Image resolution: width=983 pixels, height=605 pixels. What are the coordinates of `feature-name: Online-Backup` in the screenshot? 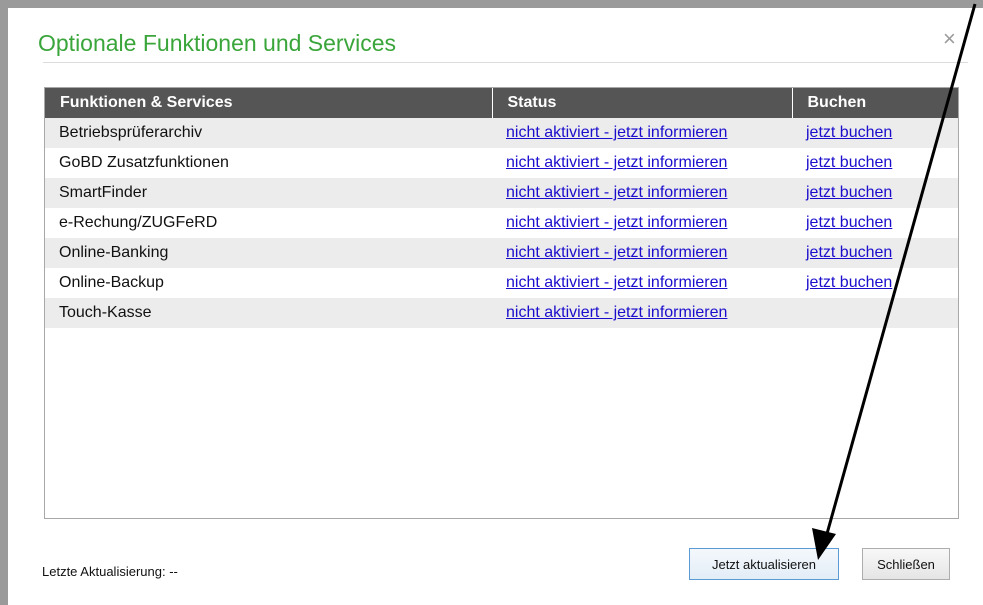 It's located at (111, 282).